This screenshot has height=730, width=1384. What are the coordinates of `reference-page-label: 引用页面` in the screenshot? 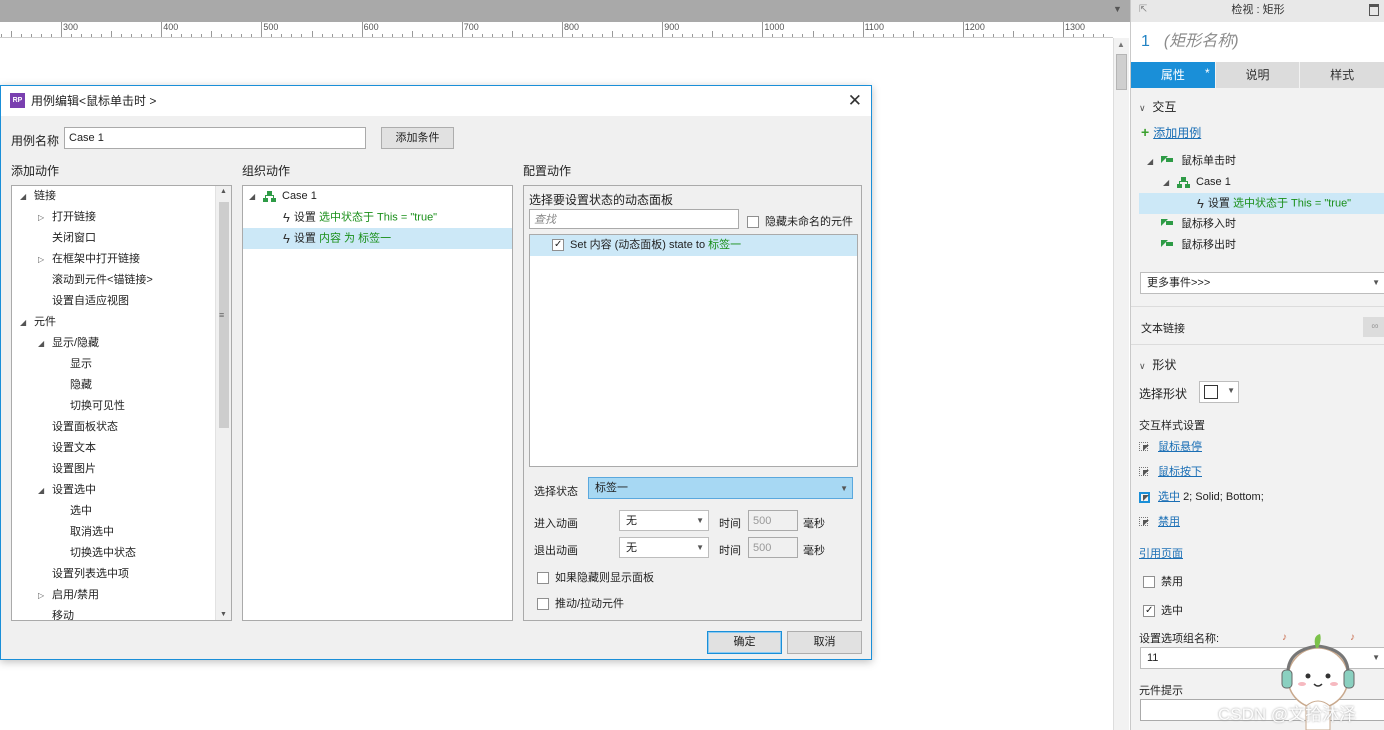 It's located at (1161, 554).